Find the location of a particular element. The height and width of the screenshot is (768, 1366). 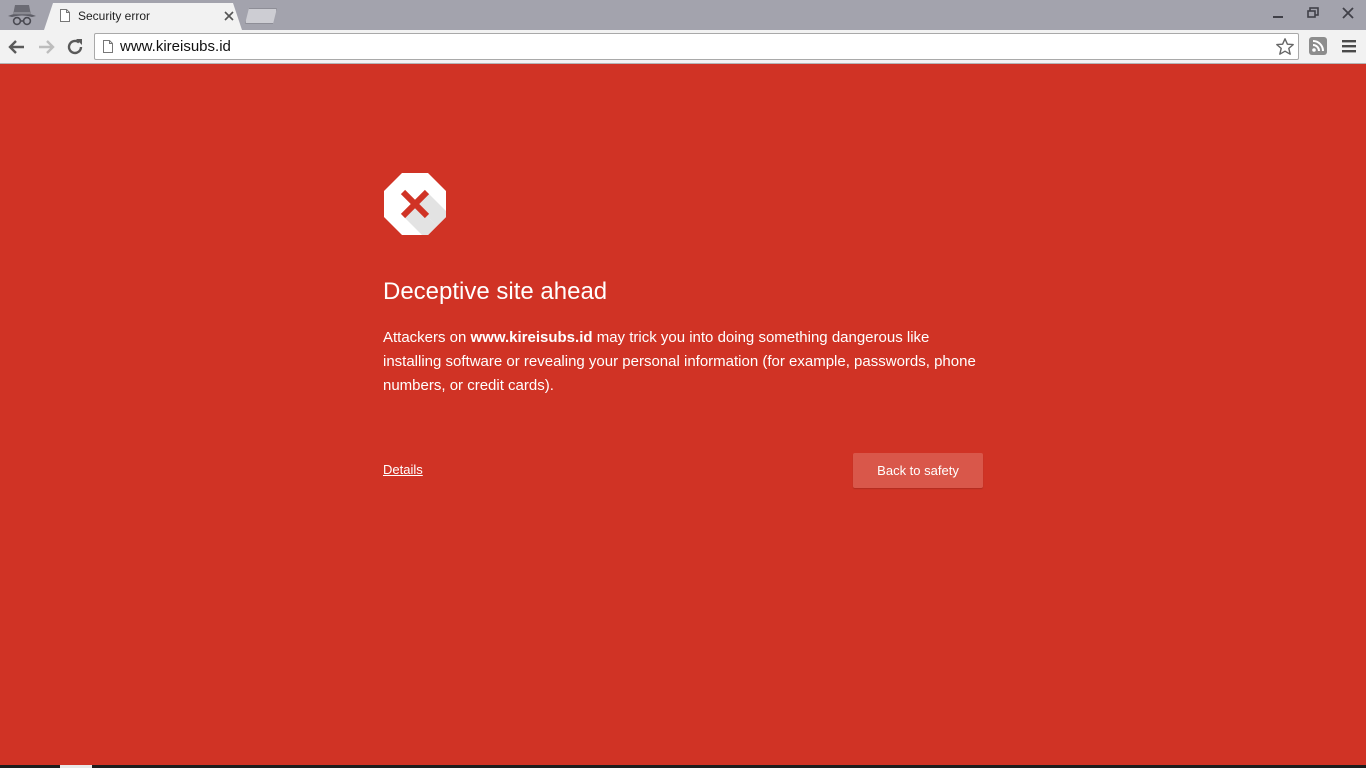

close-icon is located at coordinates (229, 16).